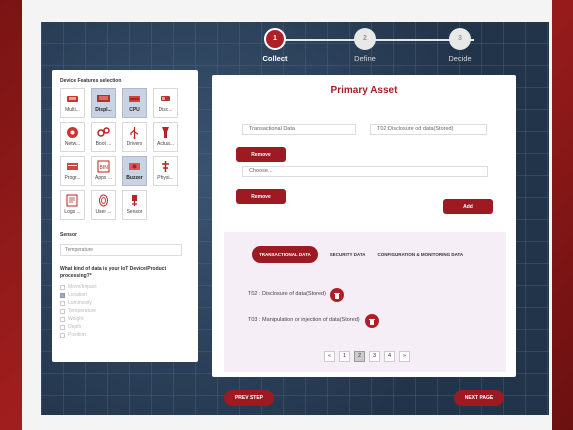 The height and width of the screenshot is (430, 573). What do you see at coordinates (389, 356) in the screenshot?
I see `page-4: 4` at bounding box center [389, 356].